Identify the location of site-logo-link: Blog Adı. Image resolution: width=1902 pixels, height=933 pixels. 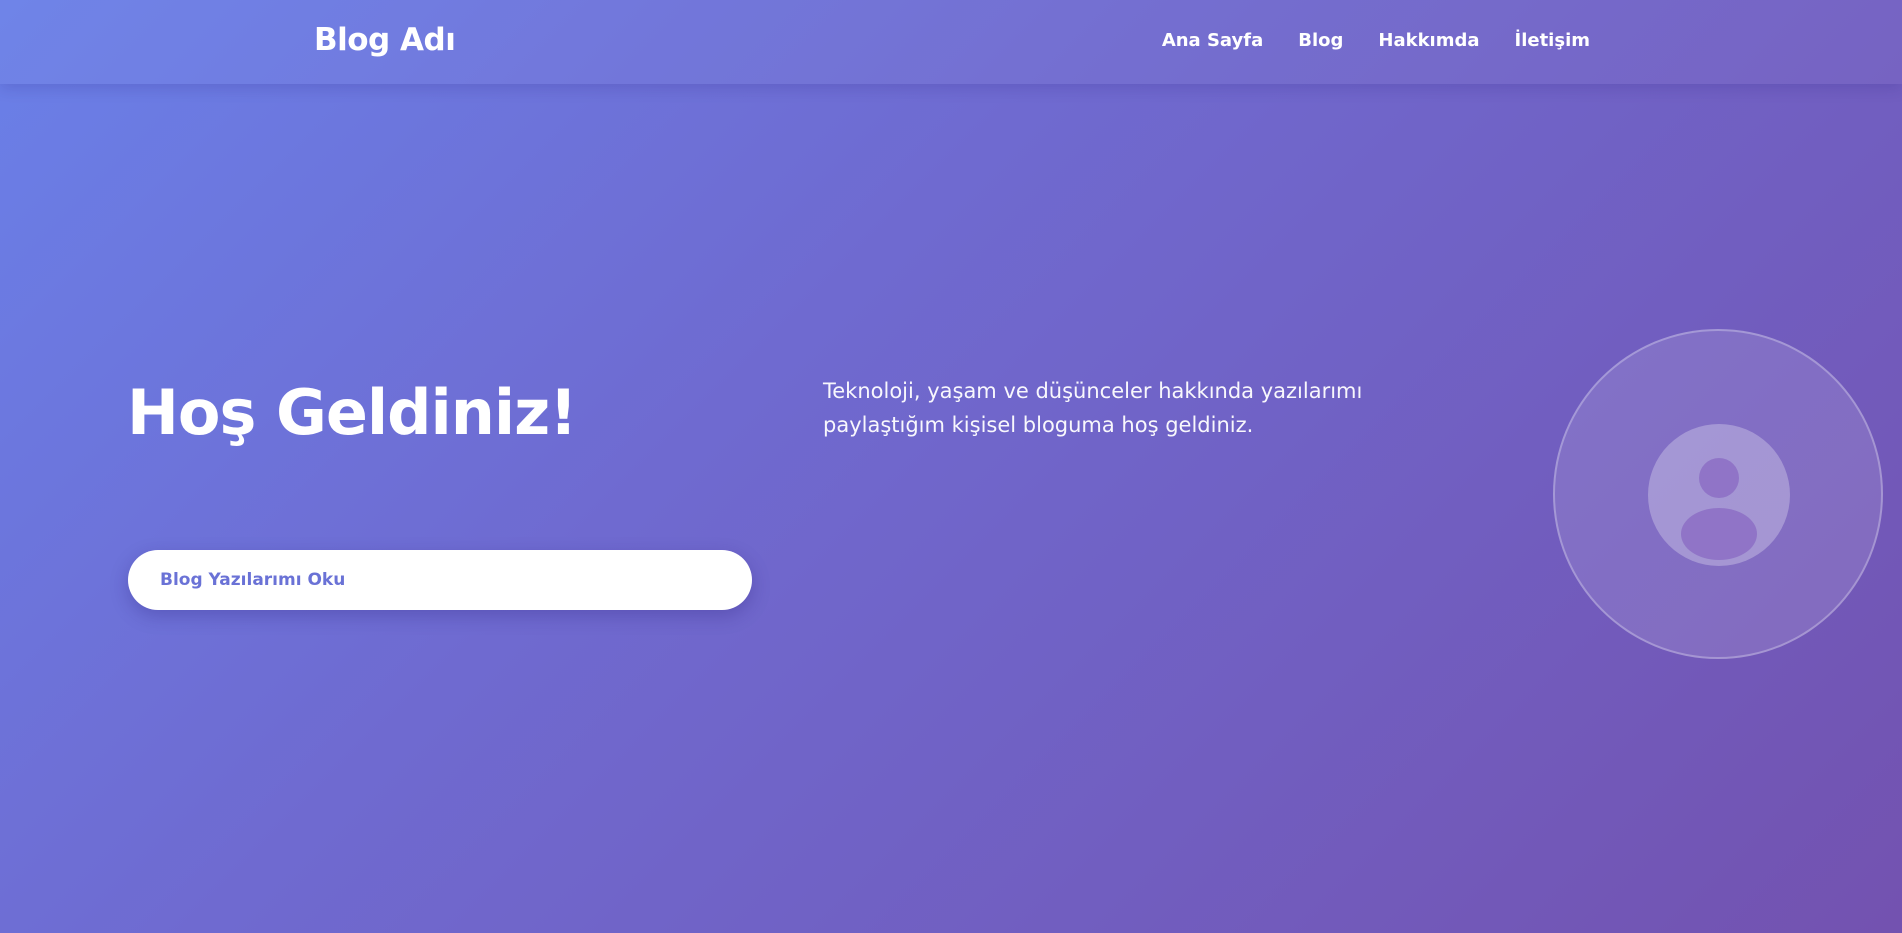
(385, 40).